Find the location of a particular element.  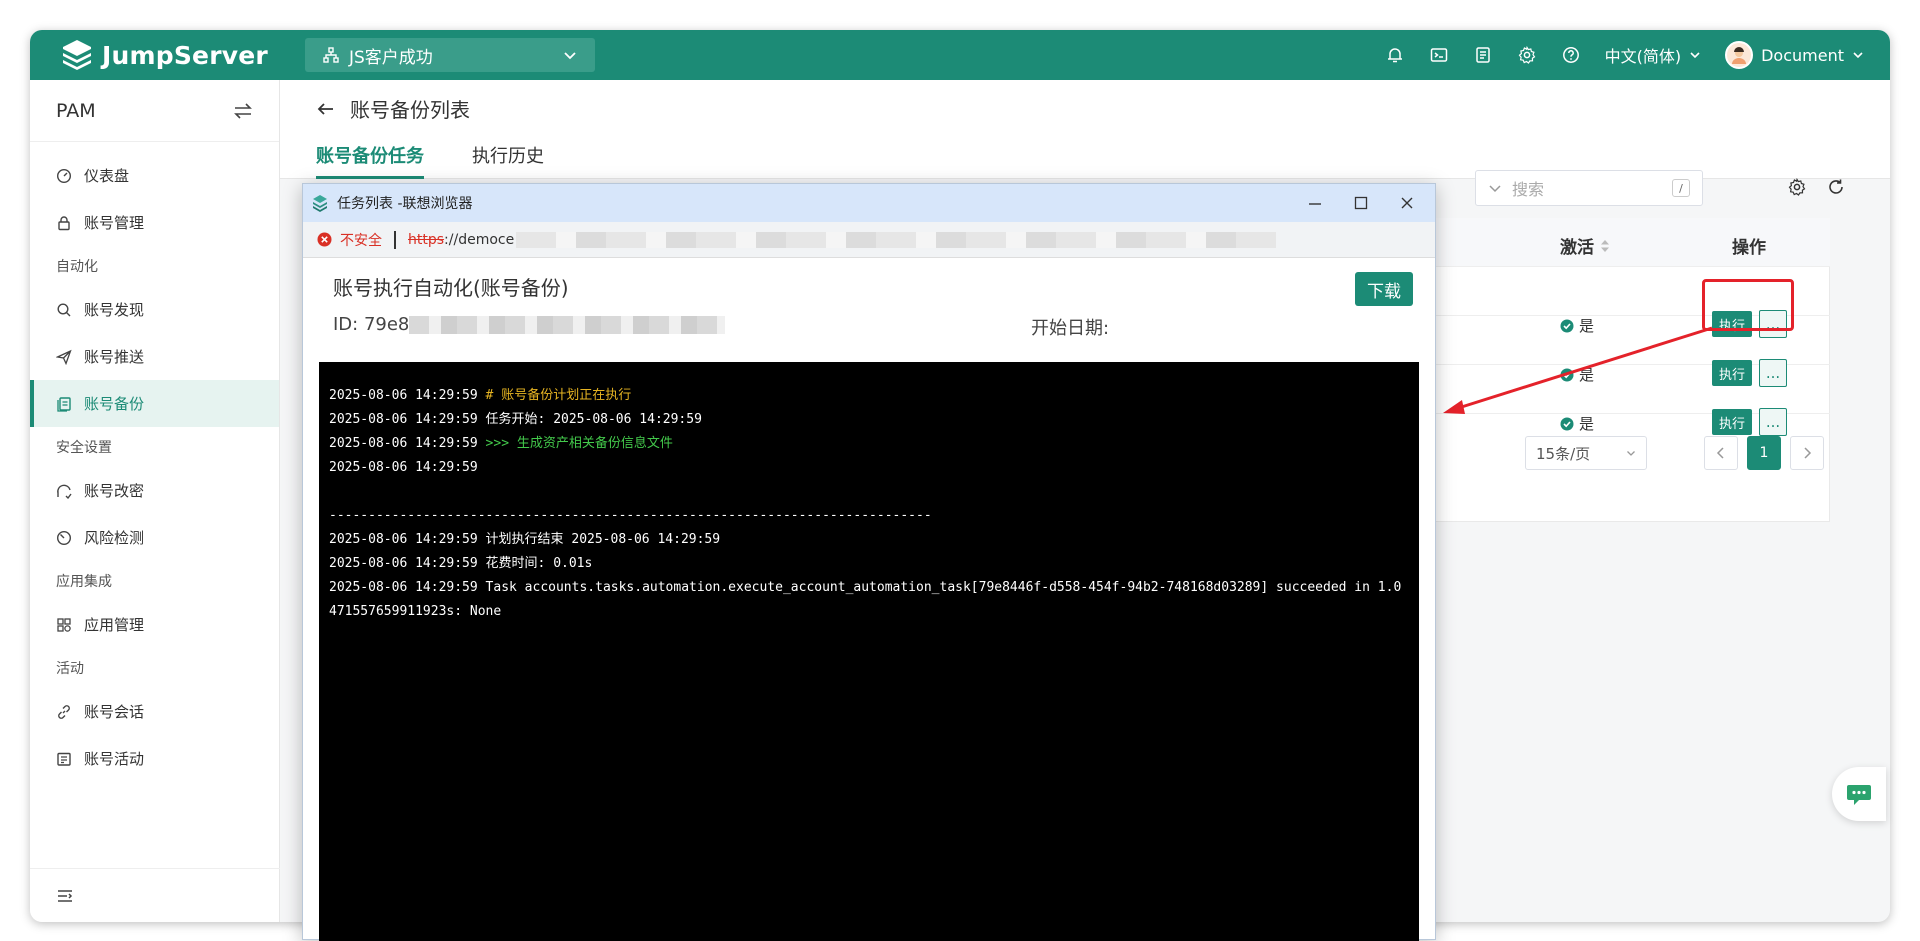

search-placeholder: 搜索 is located at coordinates (1528, 189).